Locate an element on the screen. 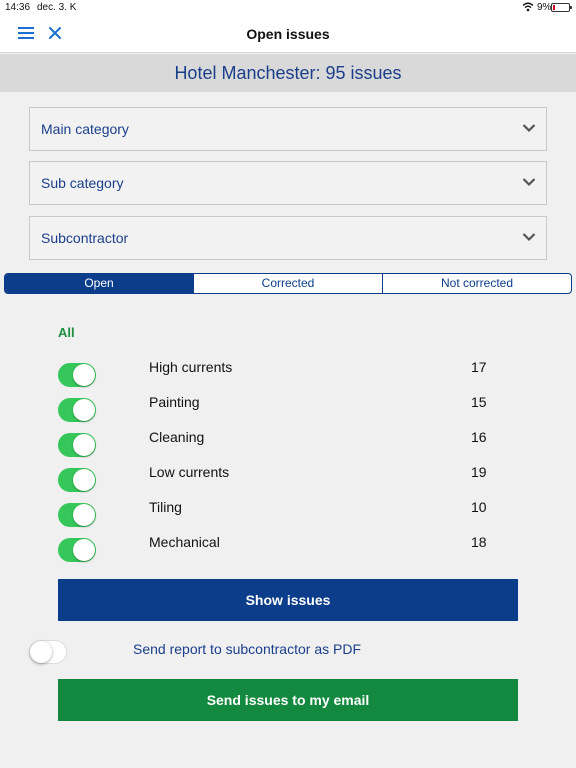  nav-bar: Open issues is located at coordinates (288, 34).